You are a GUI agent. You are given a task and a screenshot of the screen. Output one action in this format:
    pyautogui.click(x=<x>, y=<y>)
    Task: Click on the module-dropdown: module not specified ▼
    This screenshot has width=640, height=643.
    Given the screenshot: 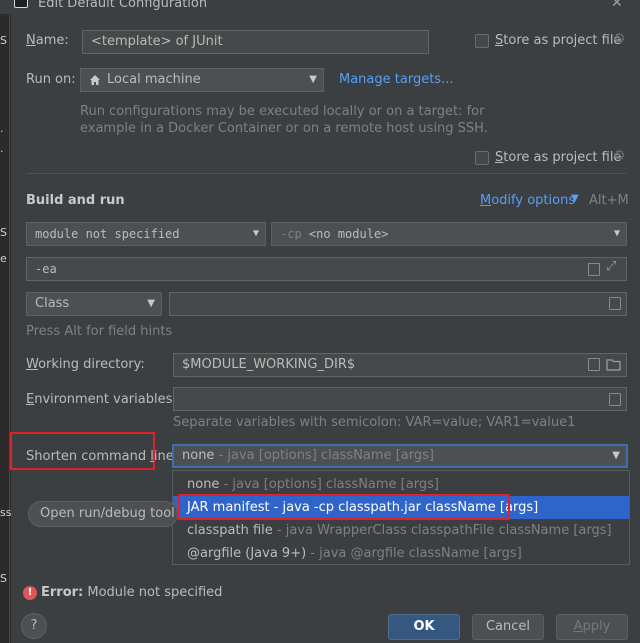 What is the action you would take?
    pyautogui.click(x=146, y=234)
    